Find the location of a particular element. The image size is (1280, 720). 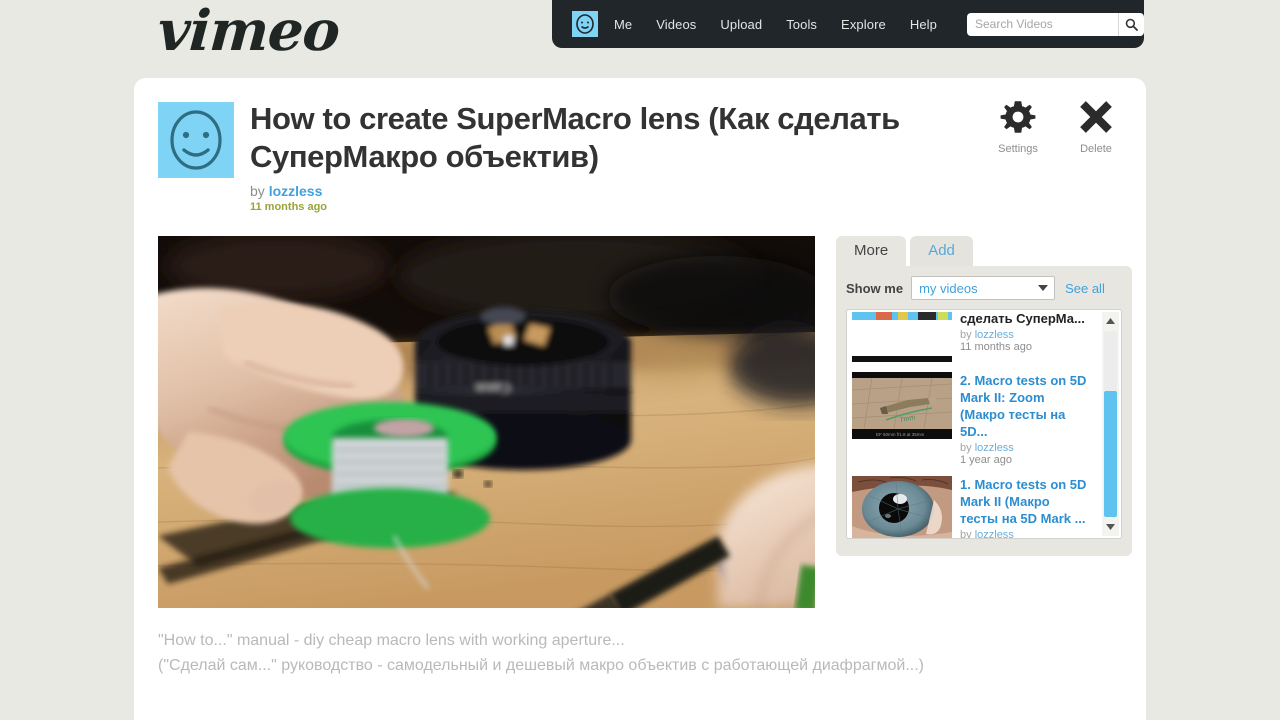

delete-label: Delete is located at coordinates (1096, 149).